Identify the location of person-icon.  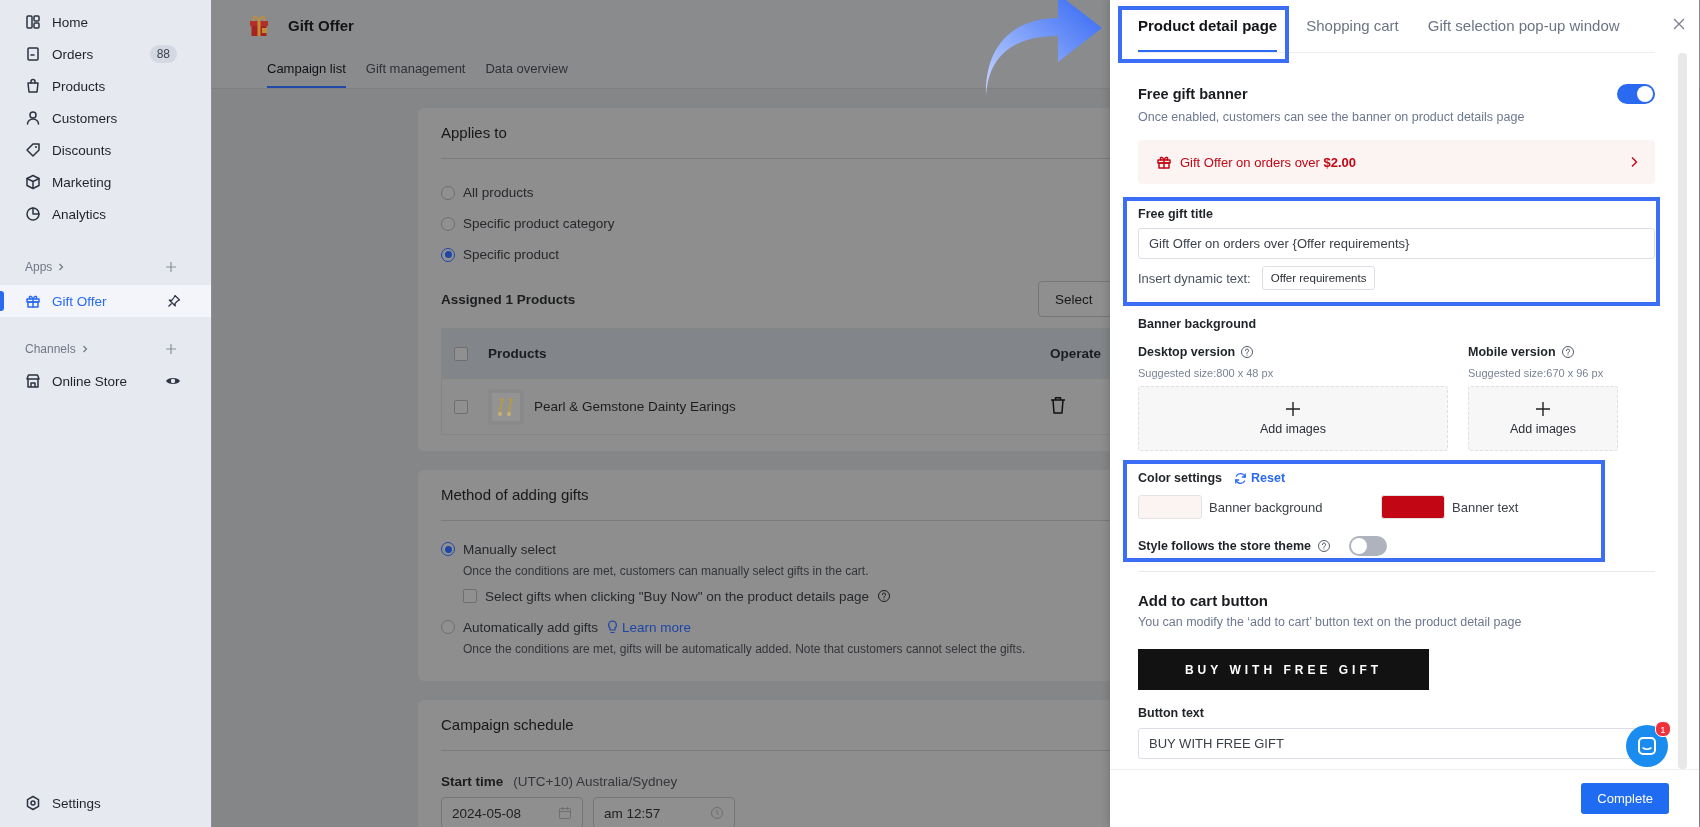
(33, 118).